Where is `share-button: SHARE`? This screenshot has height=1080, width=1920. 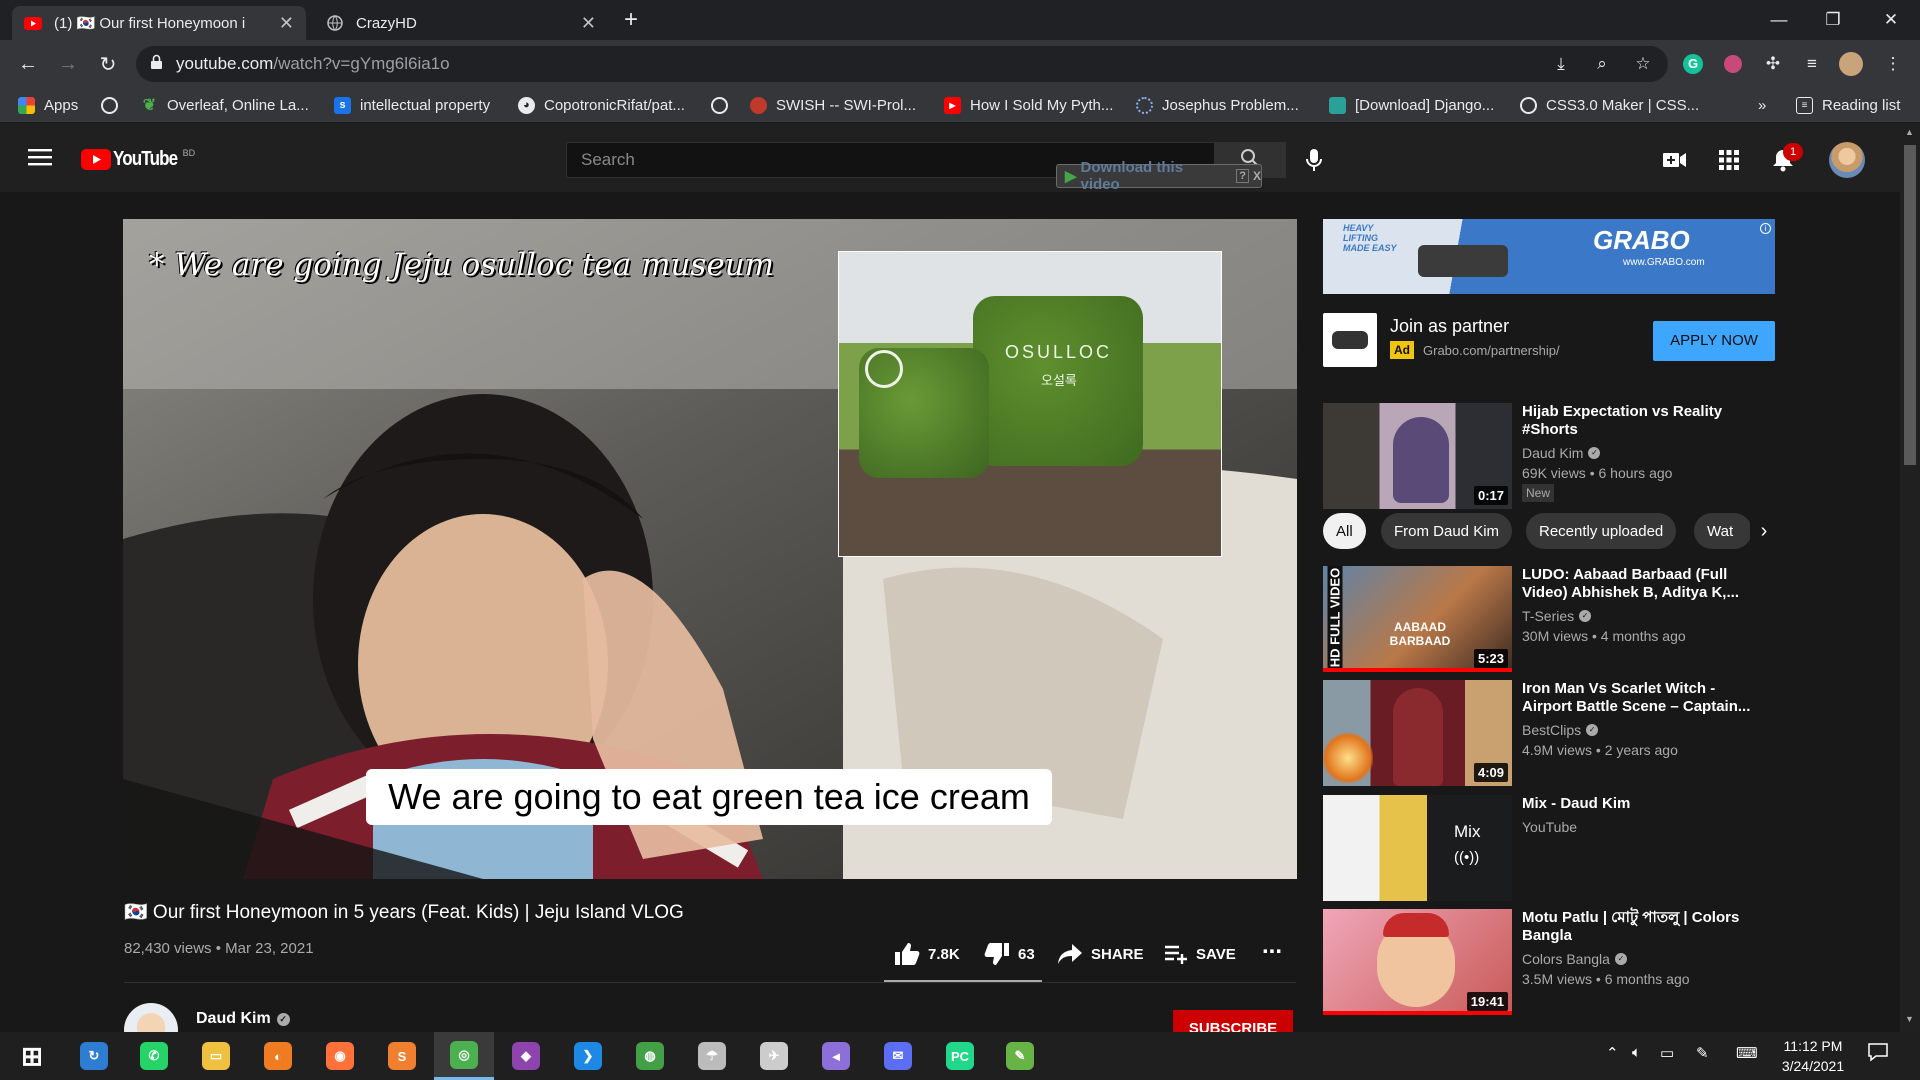 share-button: SHARE is located at coordinates (1100, 954).